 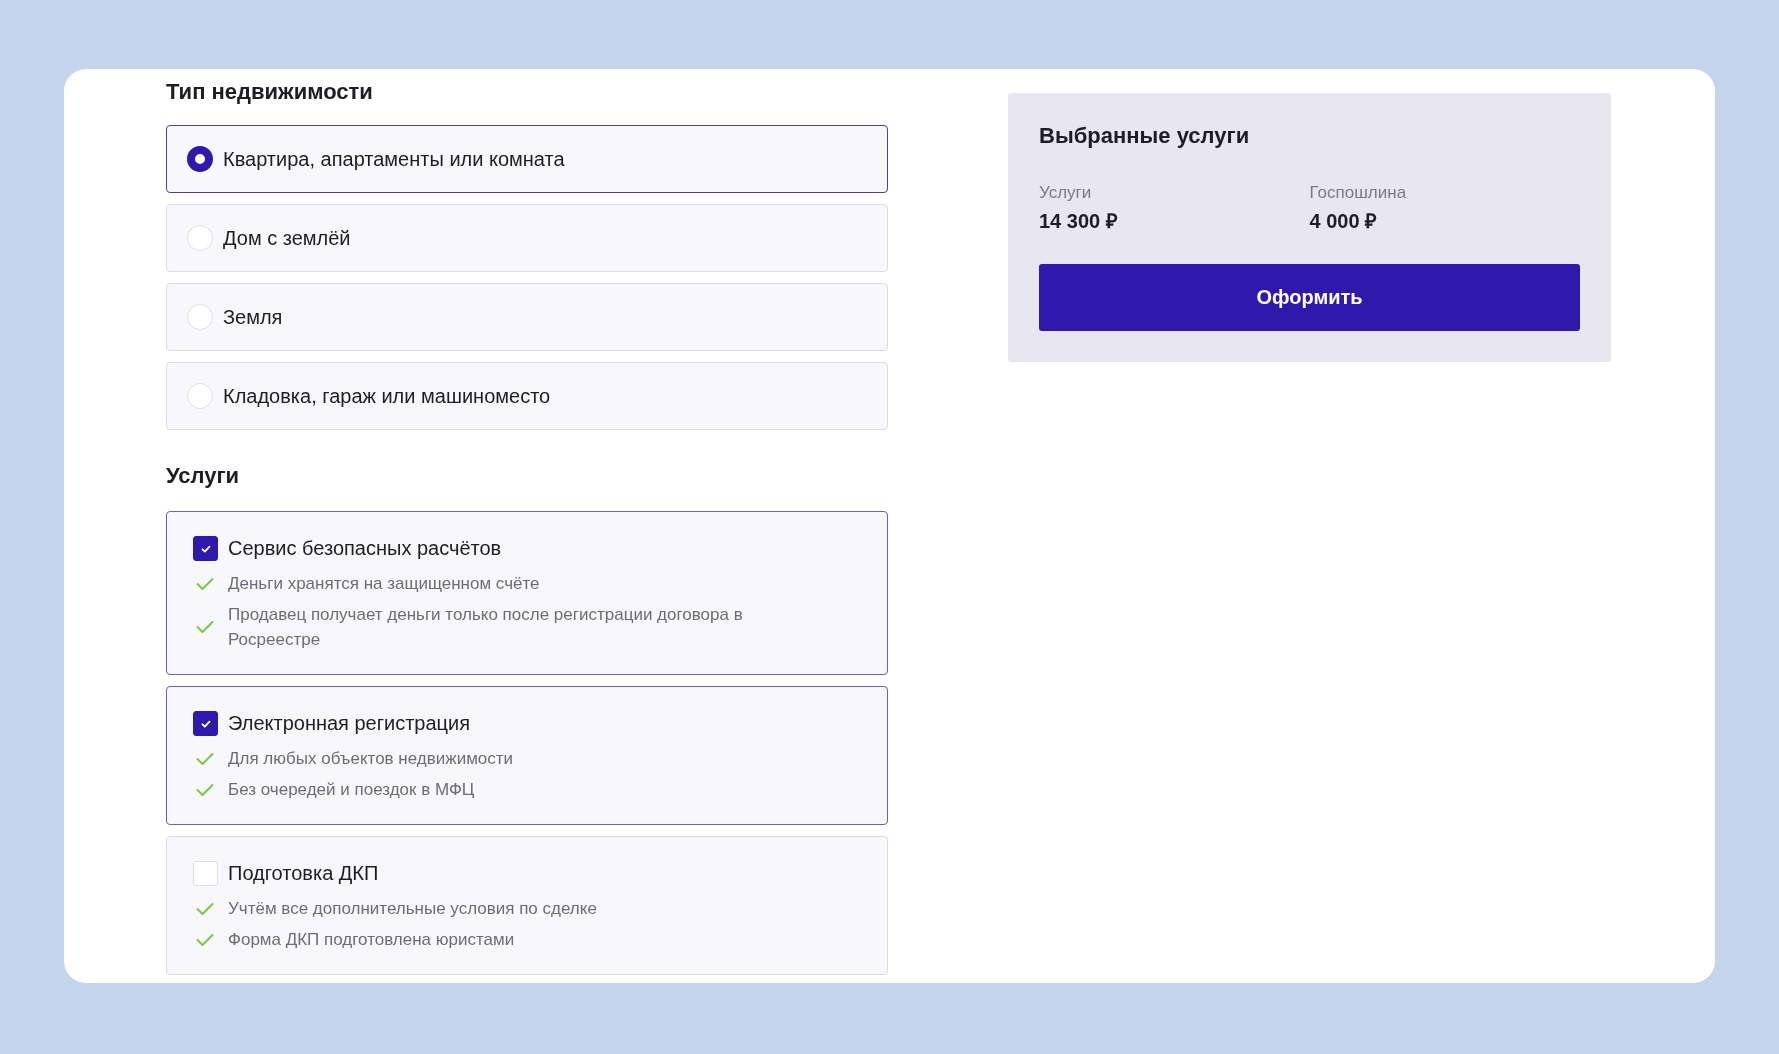 I want to click on radio-option: Кладовка, гараж или машиноместо, so click(x=527, y=396).